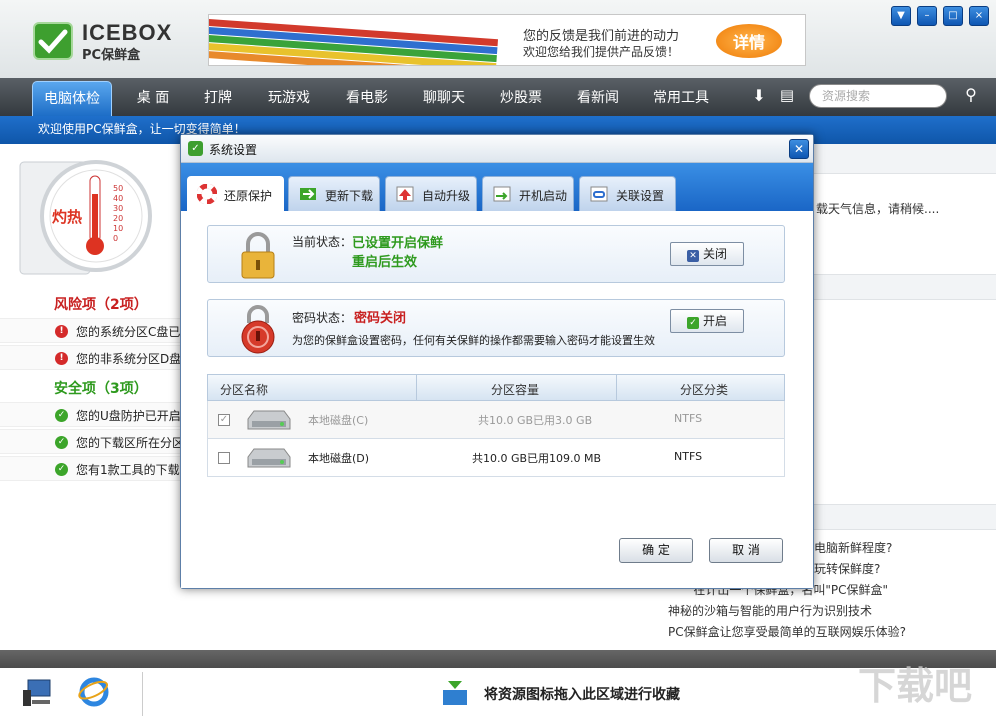  I want to click on computer-icon, so click(39, 693).